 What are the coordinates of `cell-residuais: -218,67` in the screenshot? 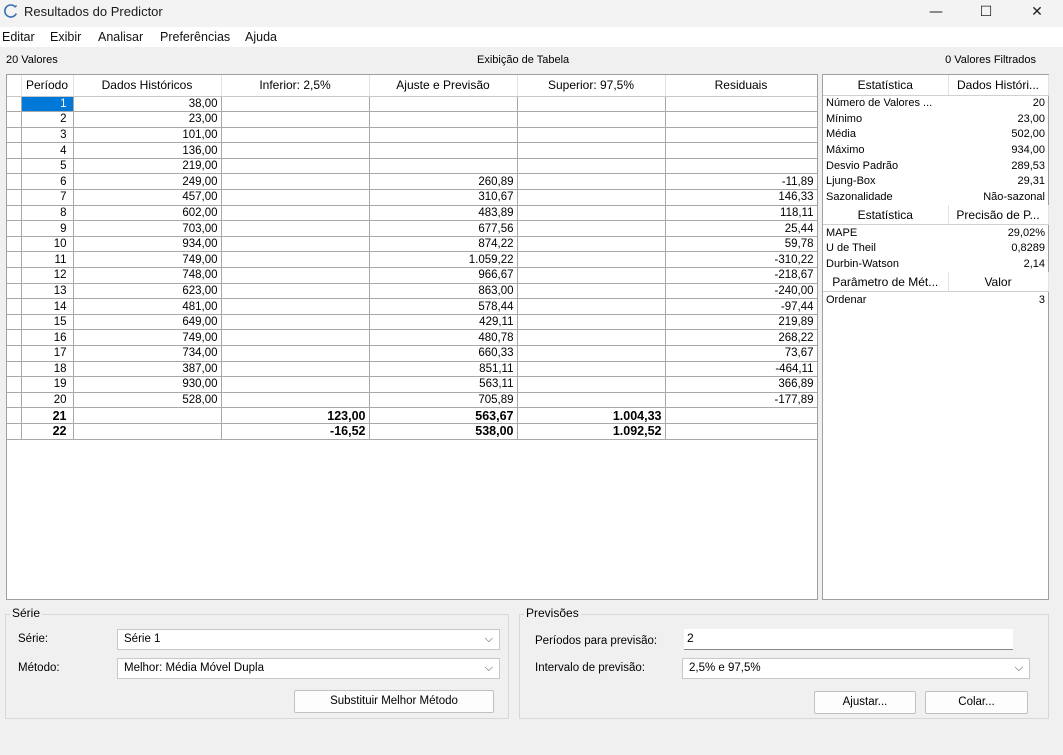 It's located at (741, 275).